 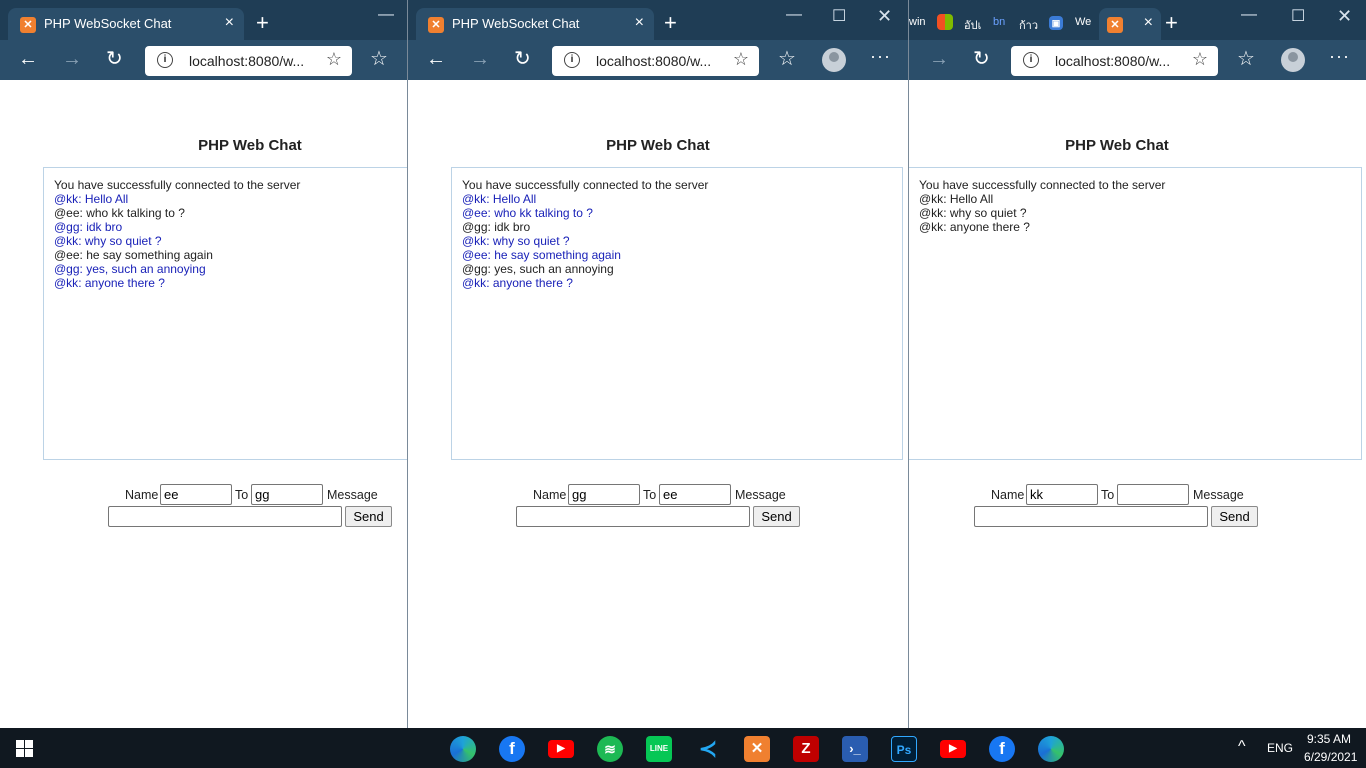 What do you see at coordinates (757, 749) in the screenshot?
I see `xampp-icon: ✕` at bounding box center [757, 749].